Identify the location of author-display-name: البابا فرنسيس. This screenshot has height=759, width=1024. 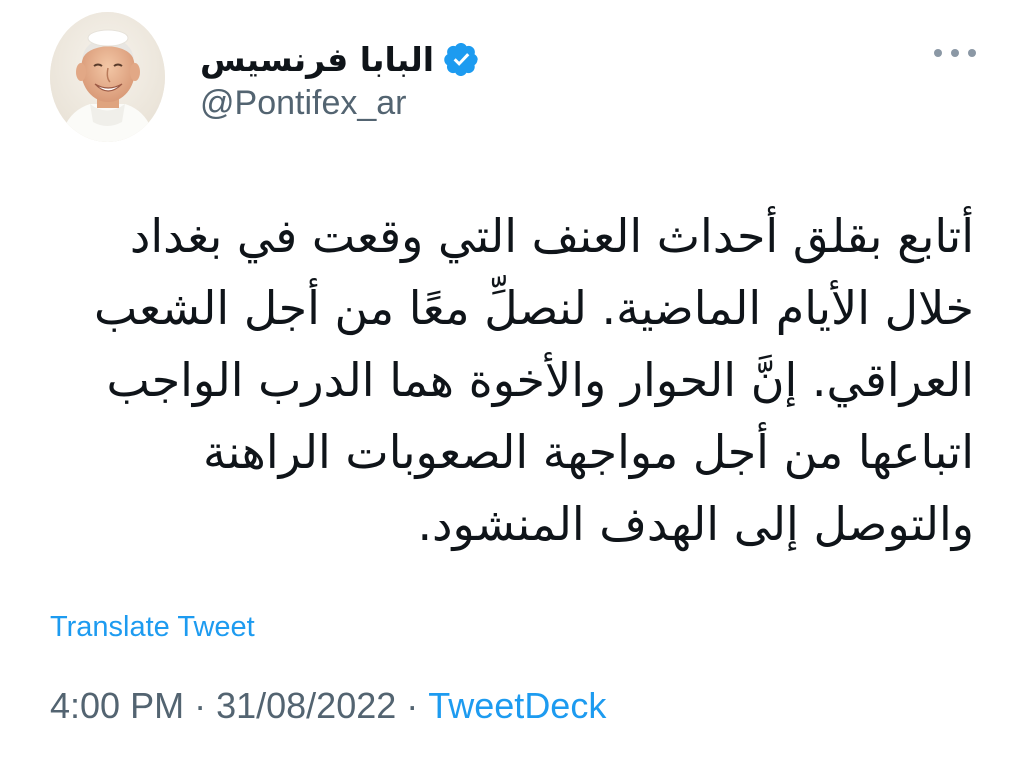
(317, 59).